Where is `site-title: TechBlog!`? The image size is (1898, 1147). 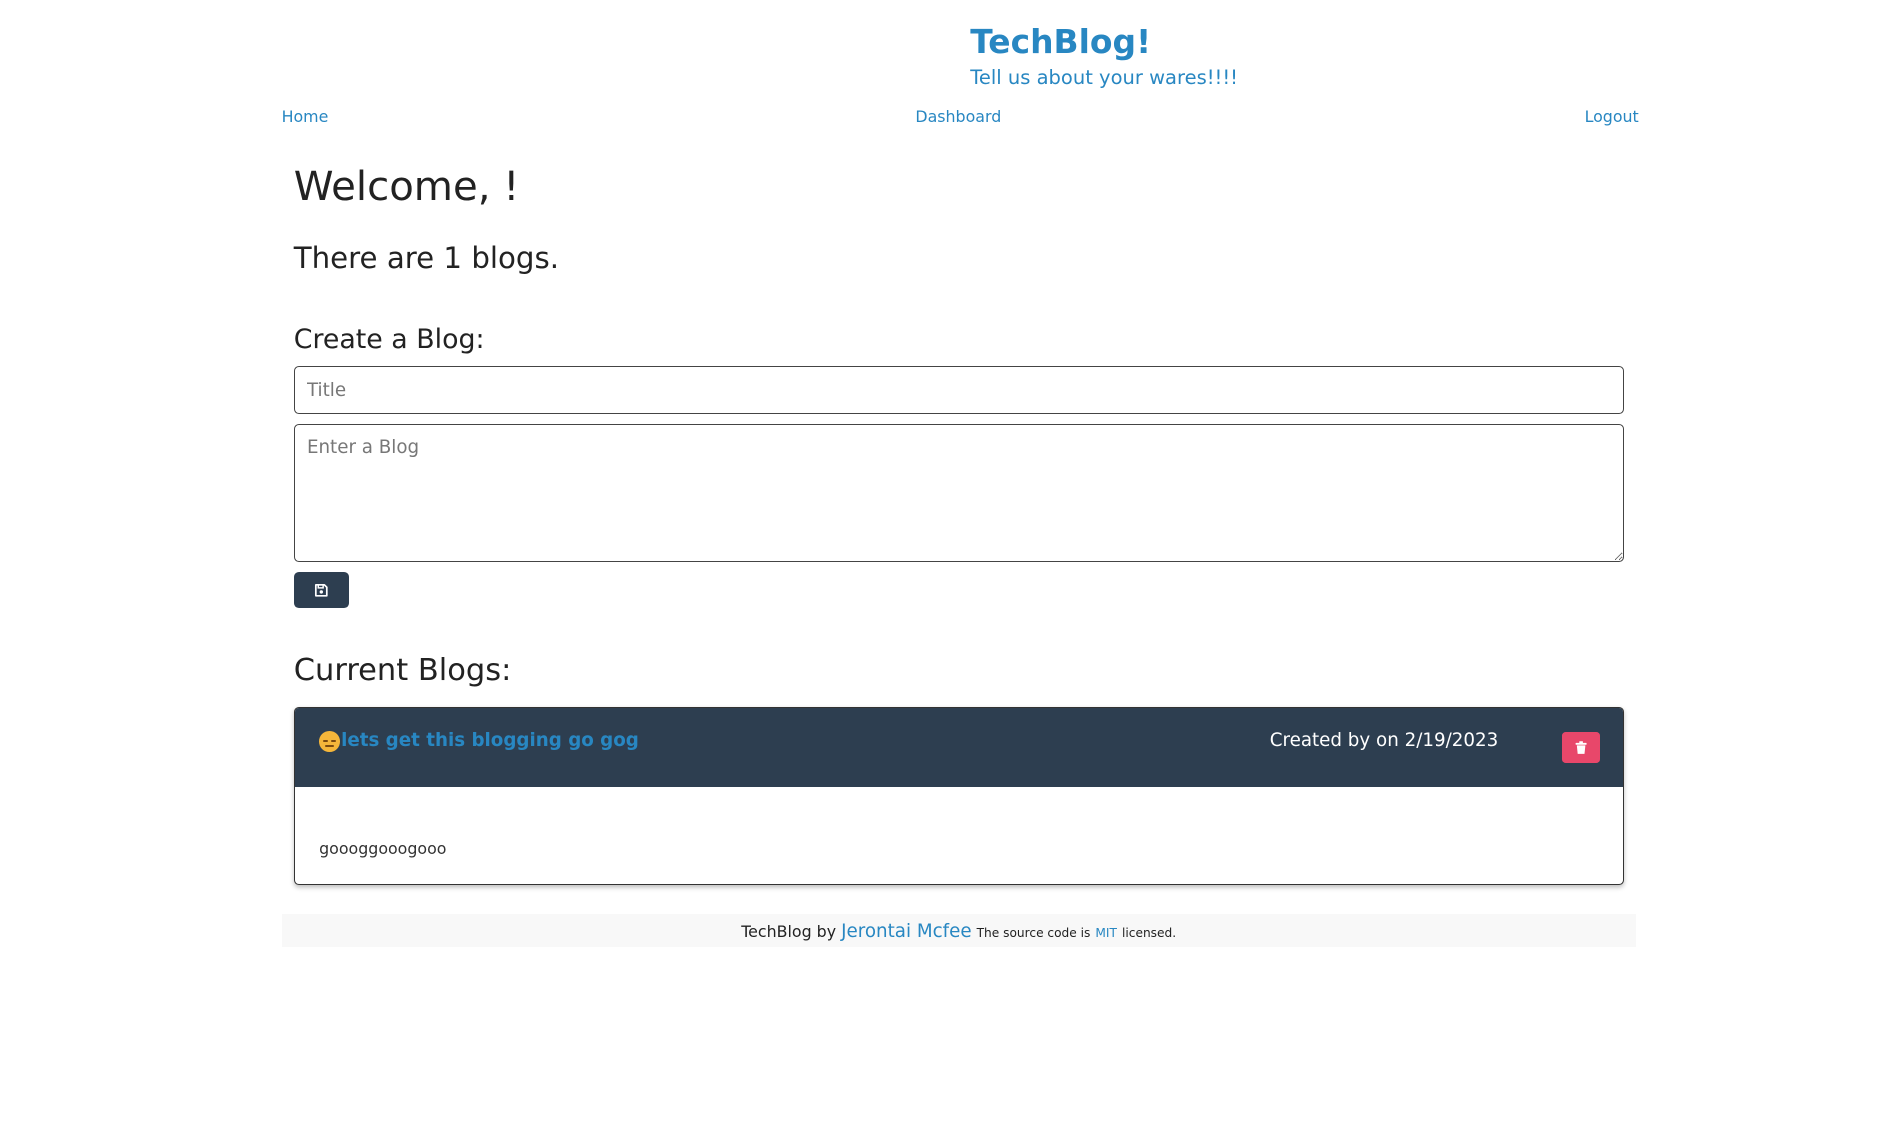
site-title: TechBlog! is located at coordinates (1104, 42).